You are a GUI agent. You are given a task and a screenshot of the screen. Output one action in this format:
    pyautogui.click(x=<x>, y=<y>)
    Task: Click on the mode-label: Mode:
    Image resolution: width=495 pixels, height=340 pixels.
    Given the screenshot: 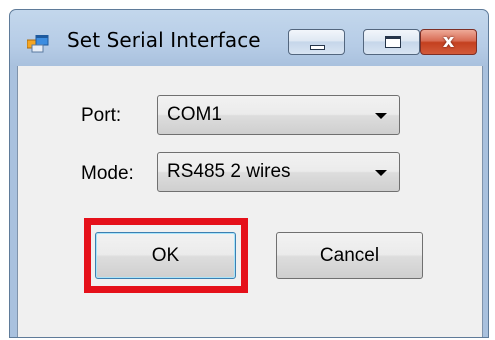 What is the action you would take?
    pyautogui.click(x=107, y=173)
    